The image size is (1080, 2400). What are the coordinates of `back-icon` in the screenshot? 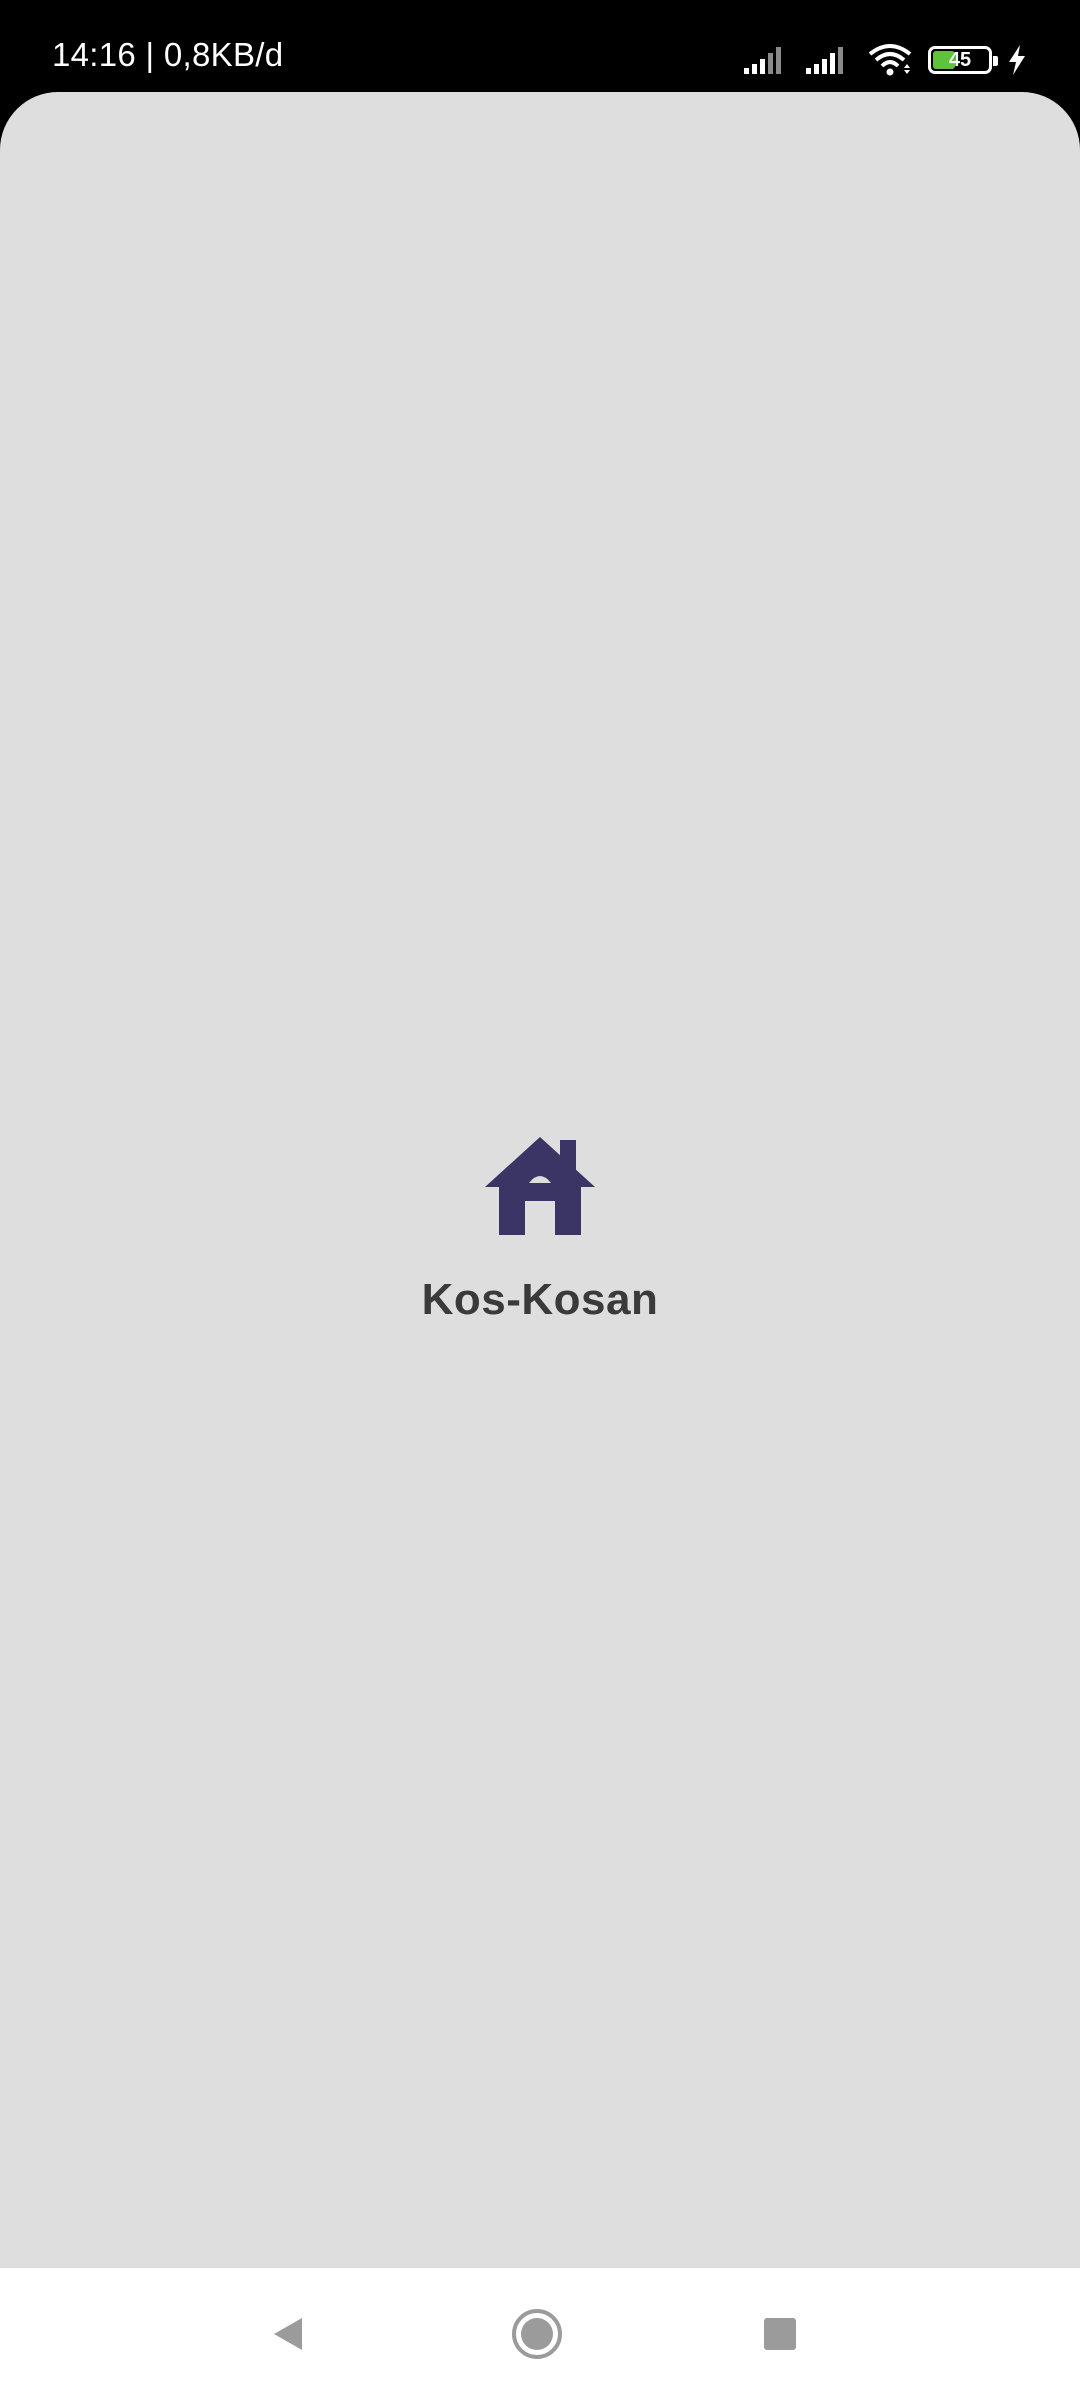 It's located at (288, 2334).